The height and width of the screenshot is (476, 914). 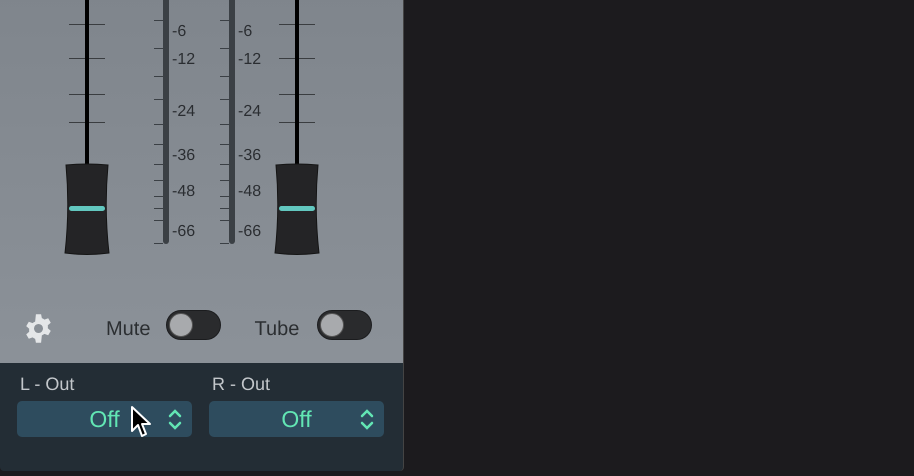 I want to click on output-label: R - Out, so click(x=242, y=384).